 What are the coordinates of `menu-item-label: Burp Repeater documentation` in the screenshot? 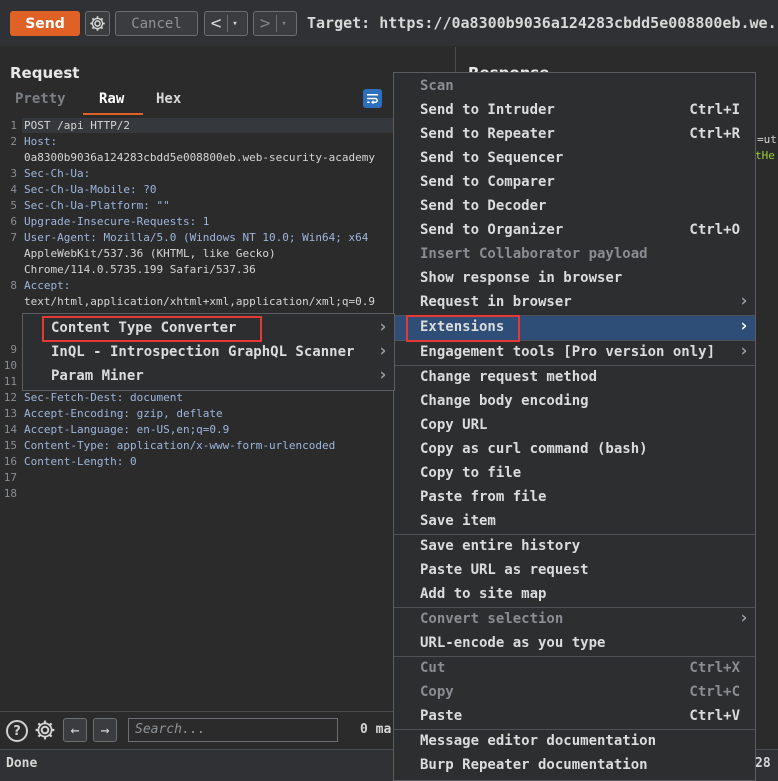 It's located at (534, 765).